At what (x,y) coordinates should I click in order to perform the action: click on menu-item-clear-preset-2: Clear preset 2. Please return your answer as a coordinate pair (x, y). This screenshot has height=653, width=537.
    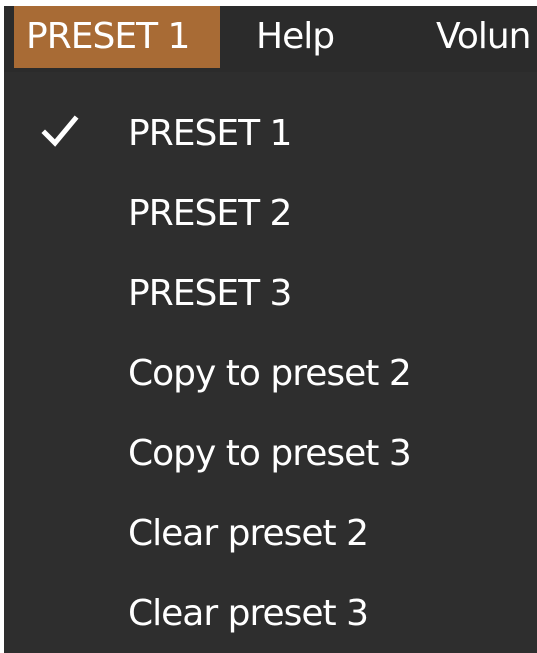
    Looking at the image, I should click on (270, 534).